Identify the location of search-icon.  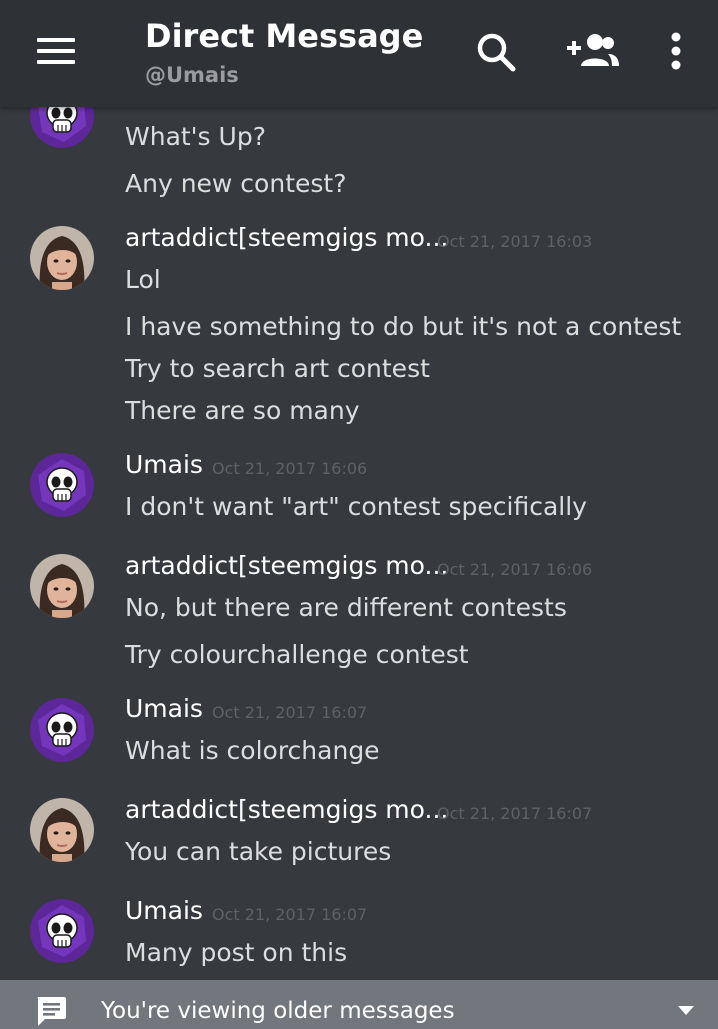
(496, 52).